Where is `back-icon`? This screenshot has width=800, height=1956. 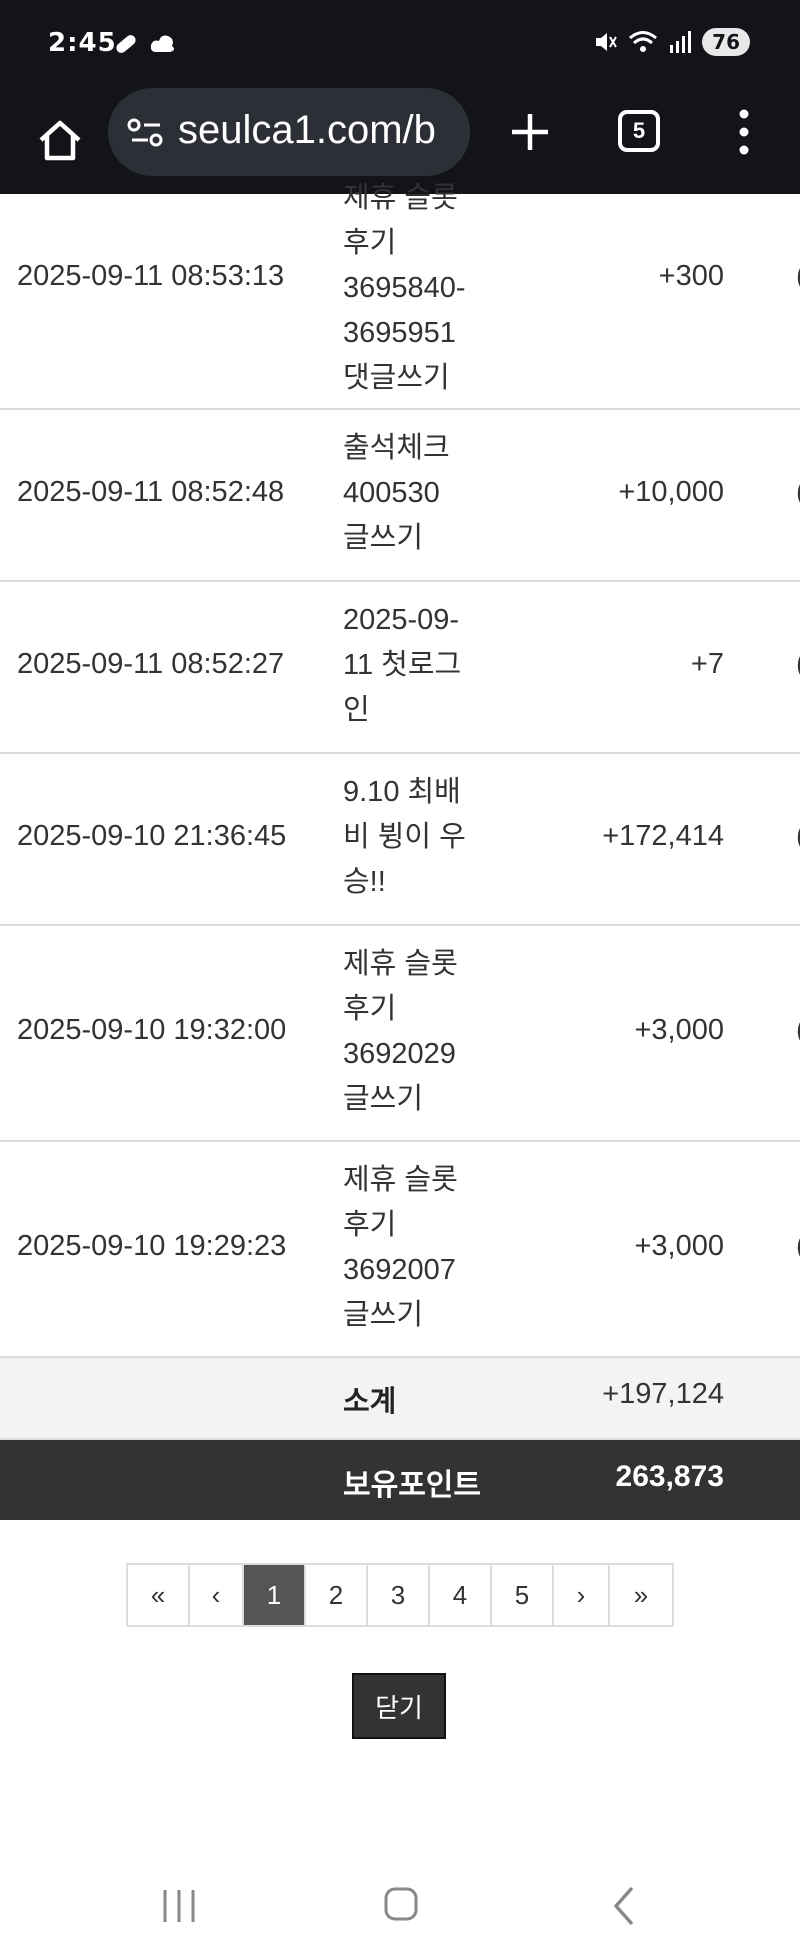
back-icon is located at coordinates (625, 1906).